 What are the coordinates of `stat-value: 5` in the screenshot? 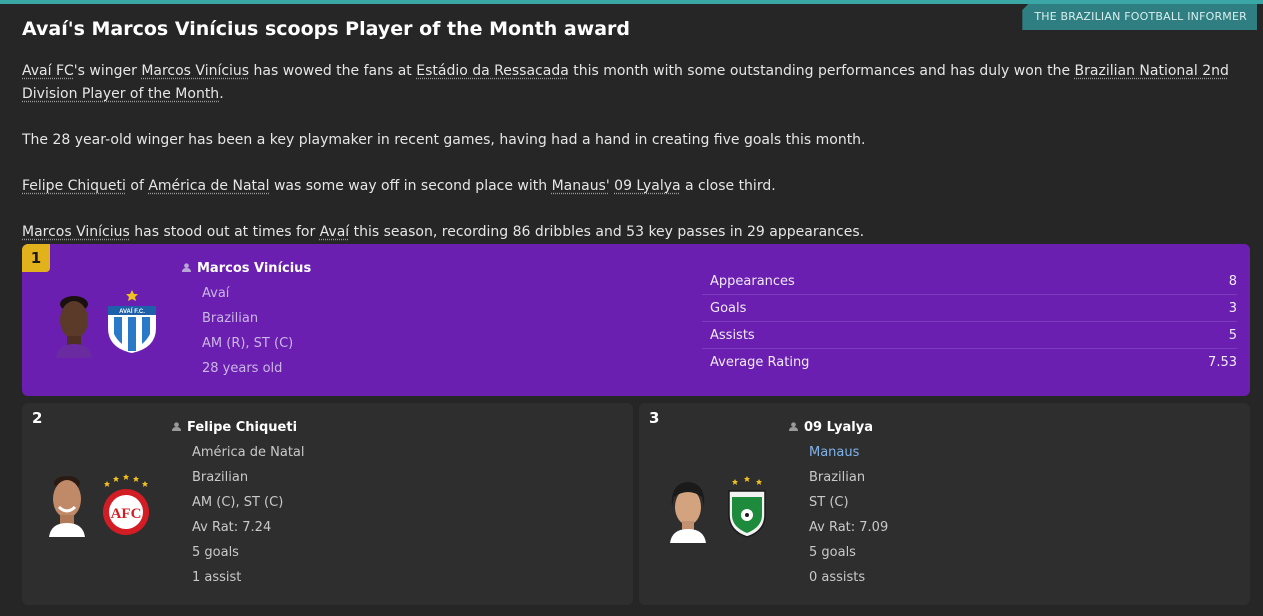 It's located at (1232, 335).